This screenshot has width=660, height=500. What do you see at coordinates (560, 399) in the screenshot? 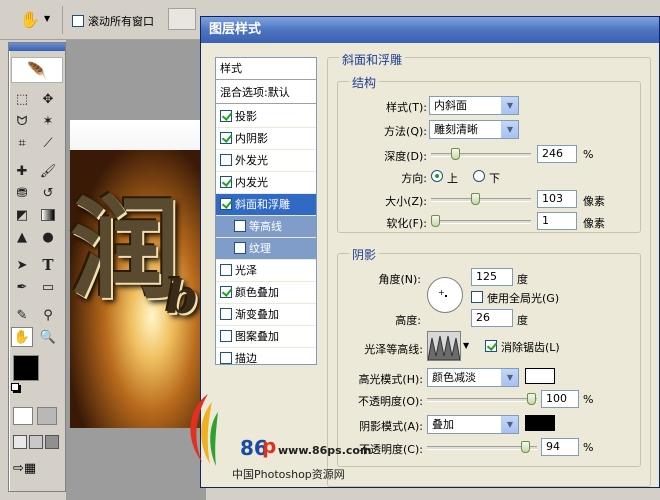
I see `highlight-opacity-input: 100` at bounding box center [560, 399].